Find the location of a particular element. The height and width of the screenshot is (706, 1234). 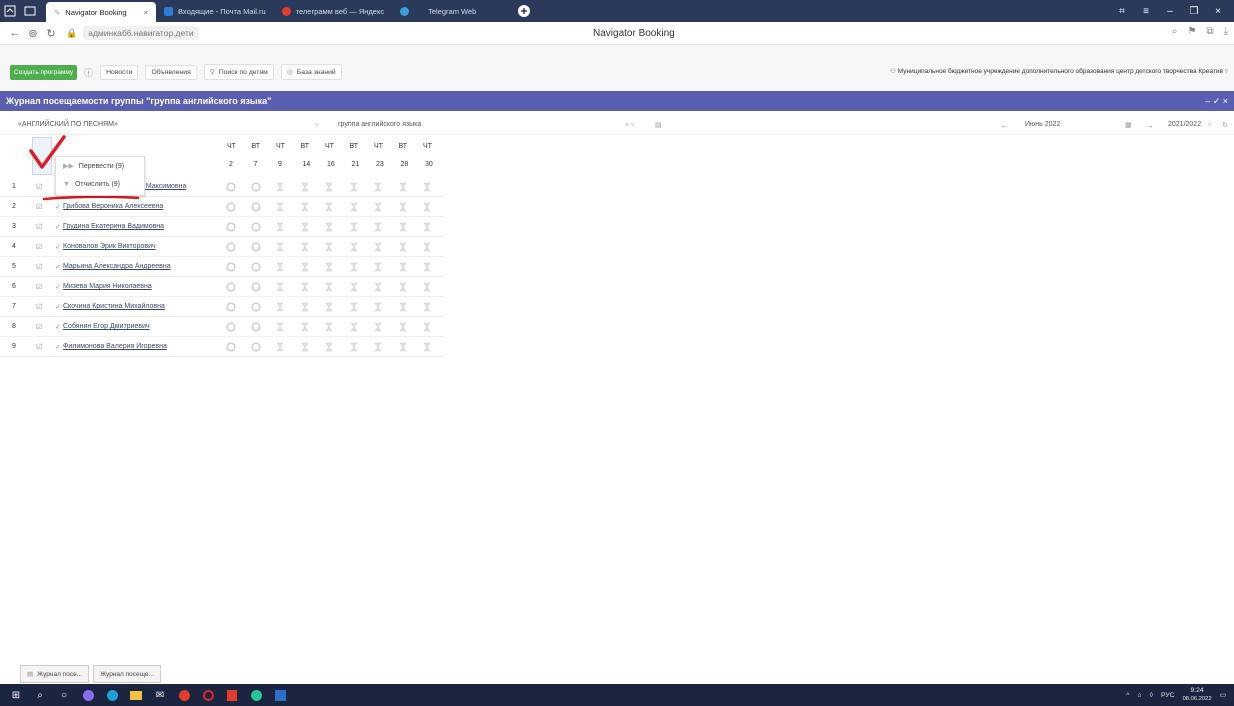

news-button: Новости is located at coordinates (119, 72).